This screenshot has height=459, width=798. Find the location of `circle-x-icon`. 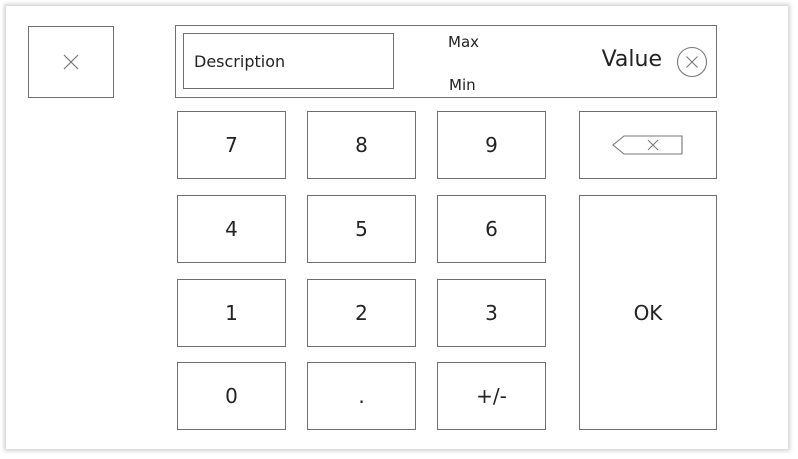

circle-x-icon is located at coordinates (692, 62).